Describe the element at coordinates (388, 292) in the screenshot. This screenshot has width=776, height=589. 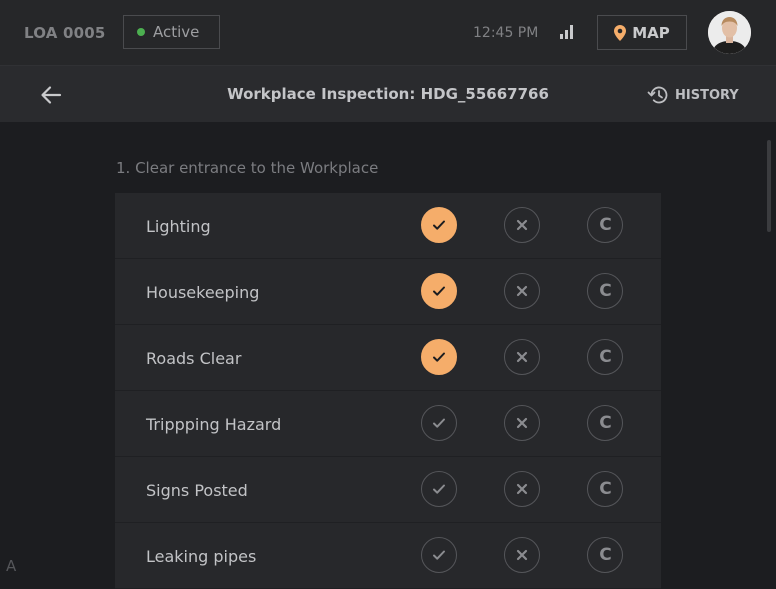
I see `list-item: Housekeeping C` at that location.